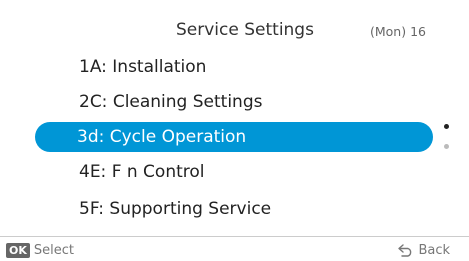 This screenshot has width=469, height=261. Describe the element at coordinates (446, 126) in the screenshot. I see `page-dot-active` at that location.